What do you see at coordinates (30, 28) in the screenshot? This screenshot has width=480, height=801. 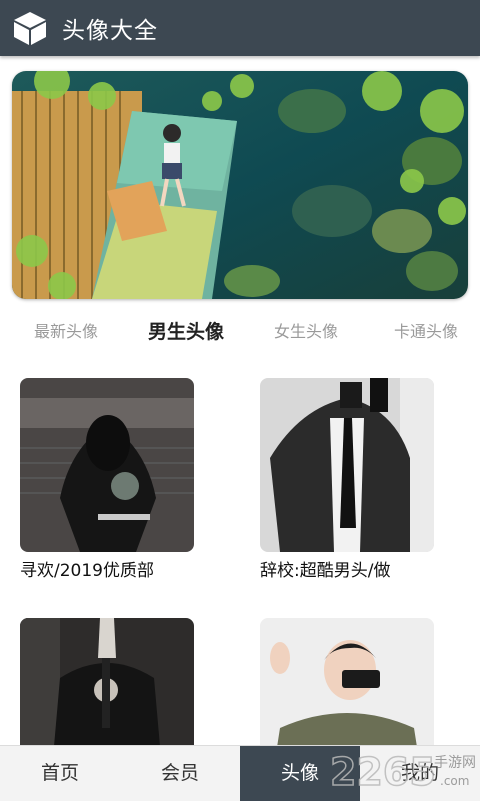 I see `cube-icon` at bounding box center [30, 28].